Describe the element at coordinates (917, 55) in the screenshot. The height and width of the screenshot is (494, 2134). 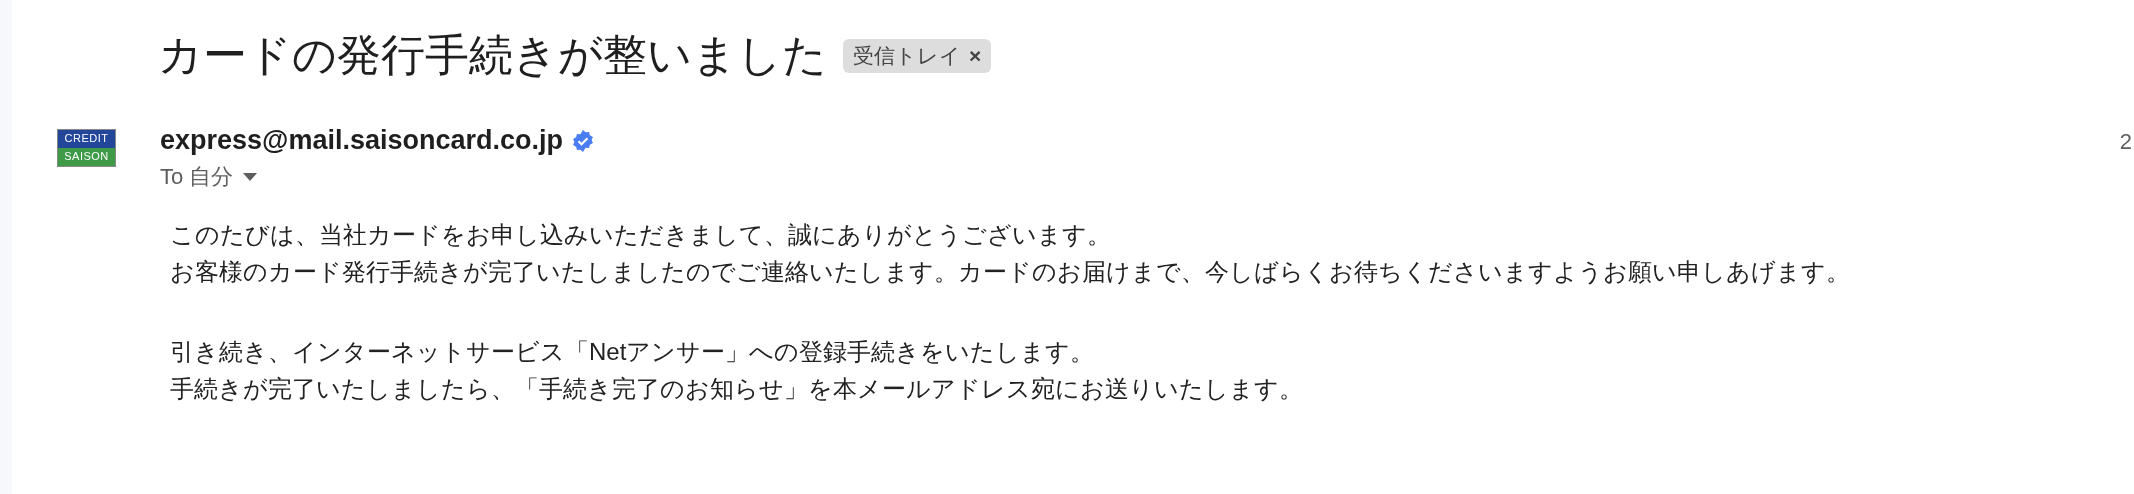
I see `inbox-label: 受信トレイ ×` at that location.